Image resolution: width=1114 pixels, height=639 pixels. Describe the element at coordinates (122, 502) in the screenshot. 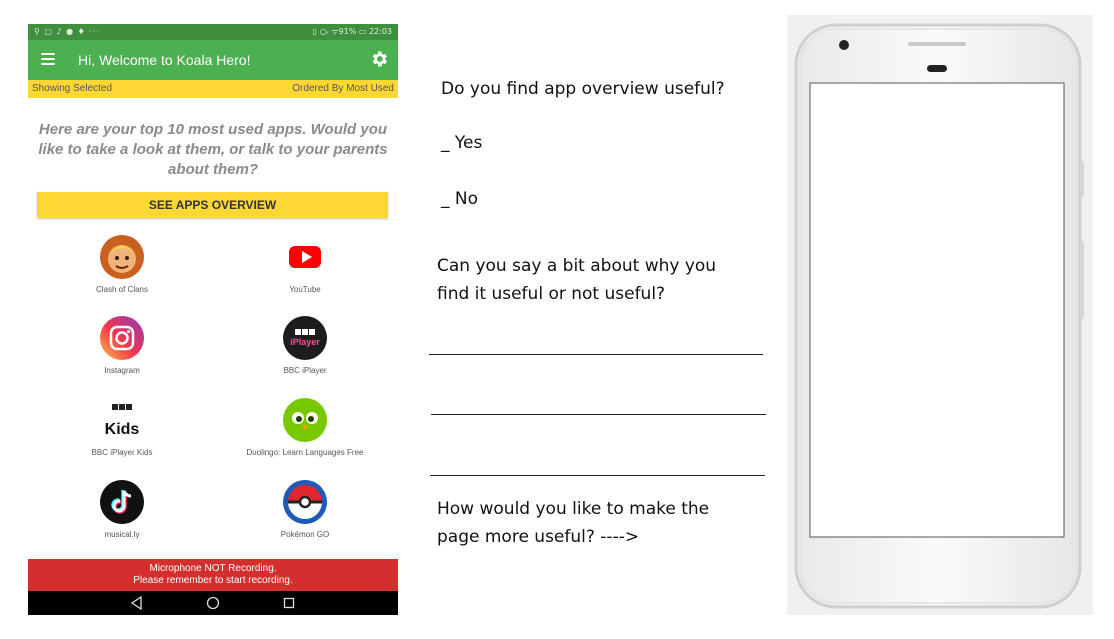

I see `musically-icon` at that location.